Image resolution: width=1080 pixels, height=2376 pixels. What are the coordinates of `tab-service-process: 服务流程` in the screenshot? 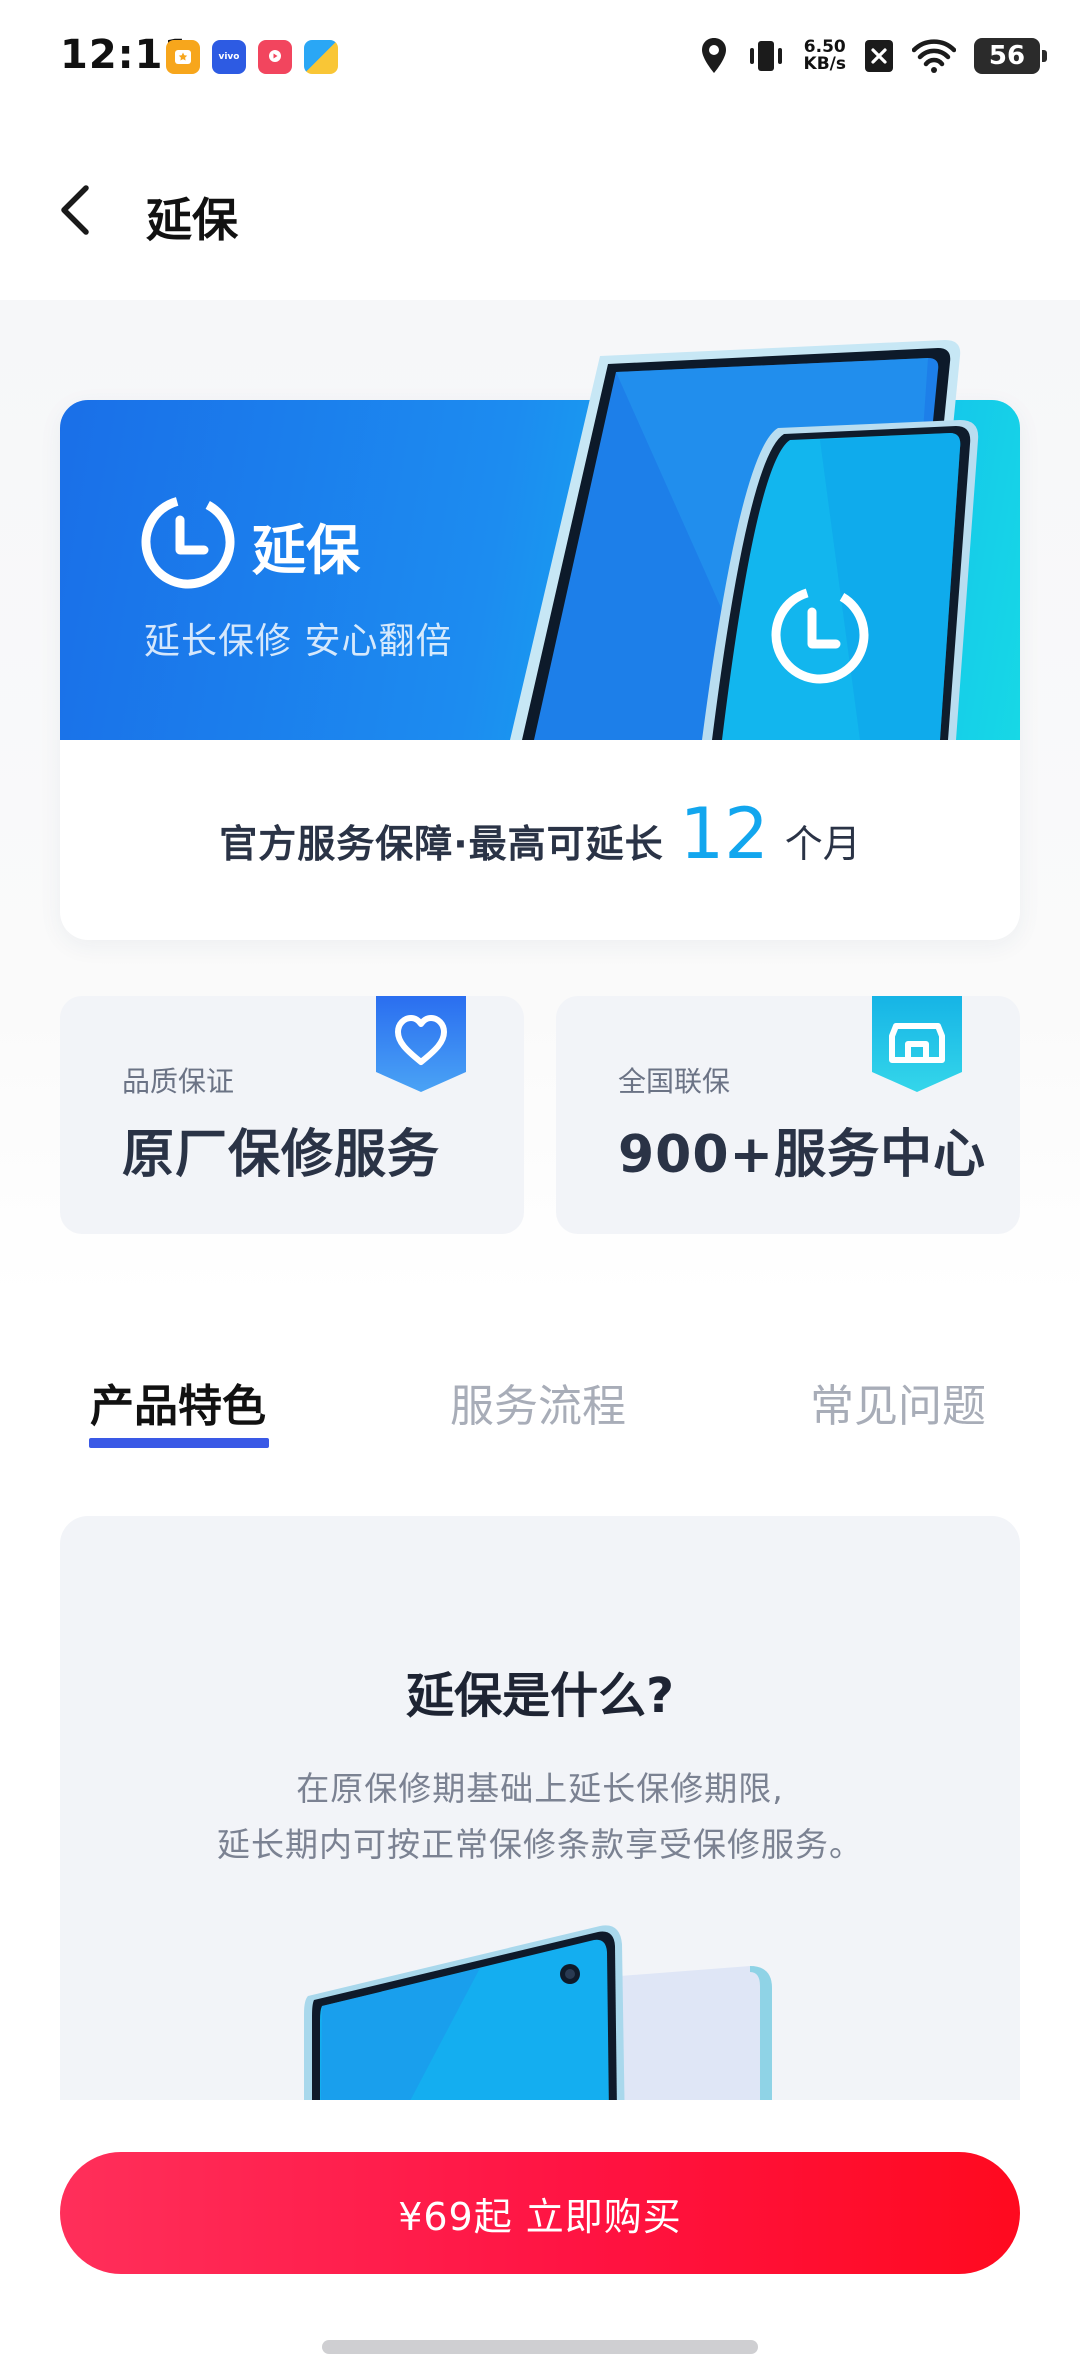 It's located at (538, 1402).